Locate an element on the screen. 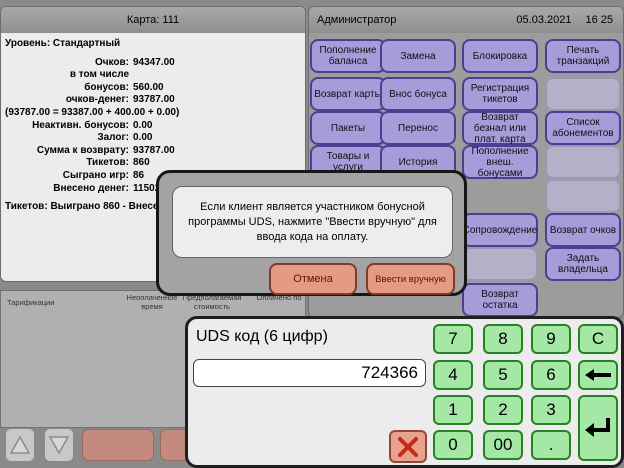  cancel-button: Отмена is located at coordinates (313, 279).